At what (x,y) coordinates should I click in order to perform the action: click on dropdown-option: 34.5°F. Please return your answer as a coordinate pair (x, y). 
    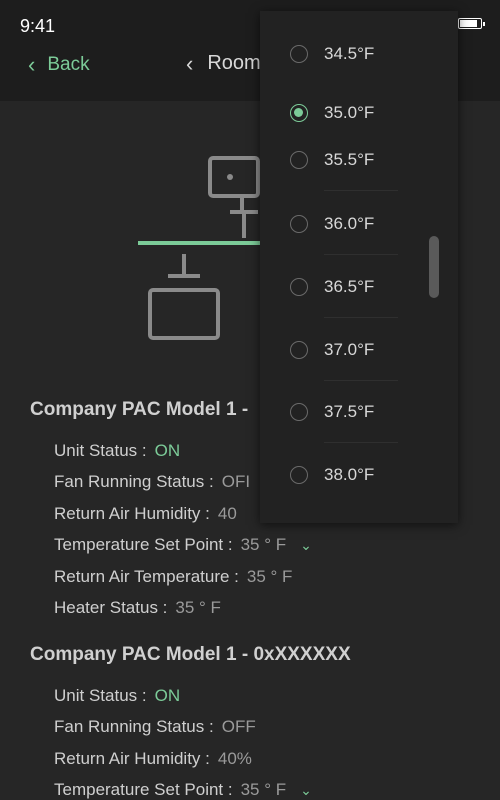
    Looking at the image, I should click on (359, 54).